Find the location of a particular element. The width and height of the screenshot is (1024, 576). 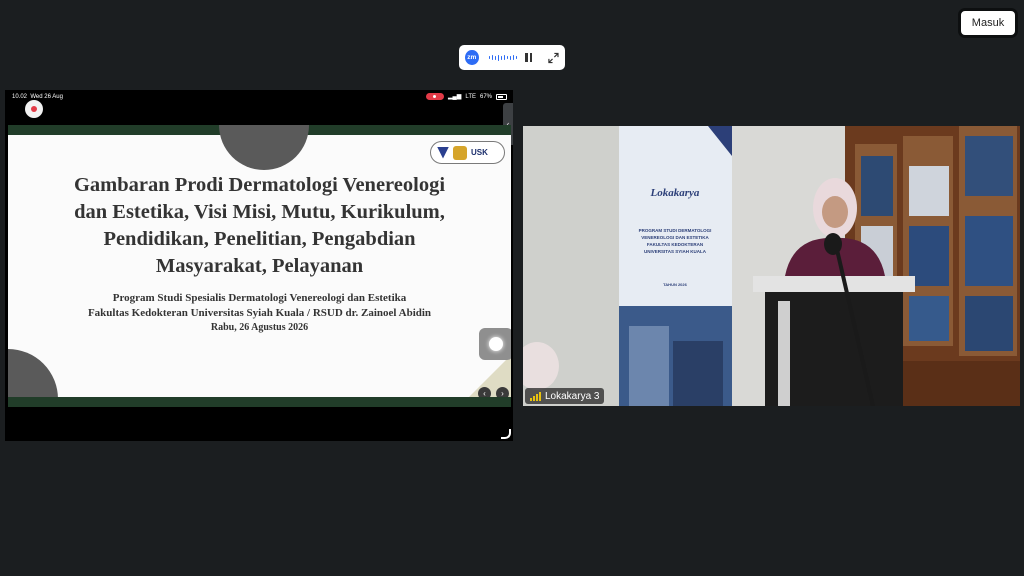

slide-bottom-bar is located at coordinates (259, 402).